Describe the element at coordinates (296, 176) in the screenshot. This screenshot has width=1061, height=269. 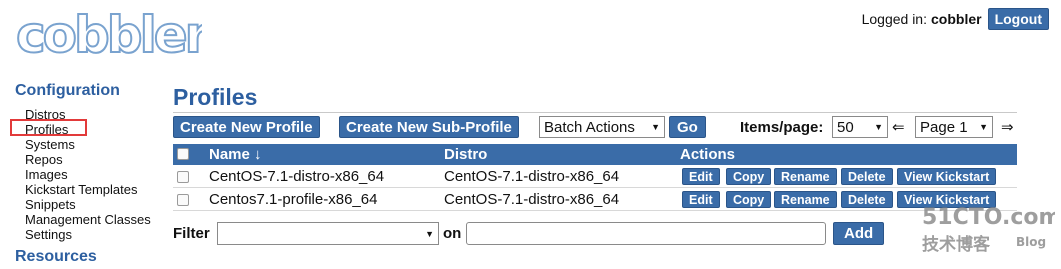
I see `profile-name: CentOS-7.1-distro-x86_64` at that location.